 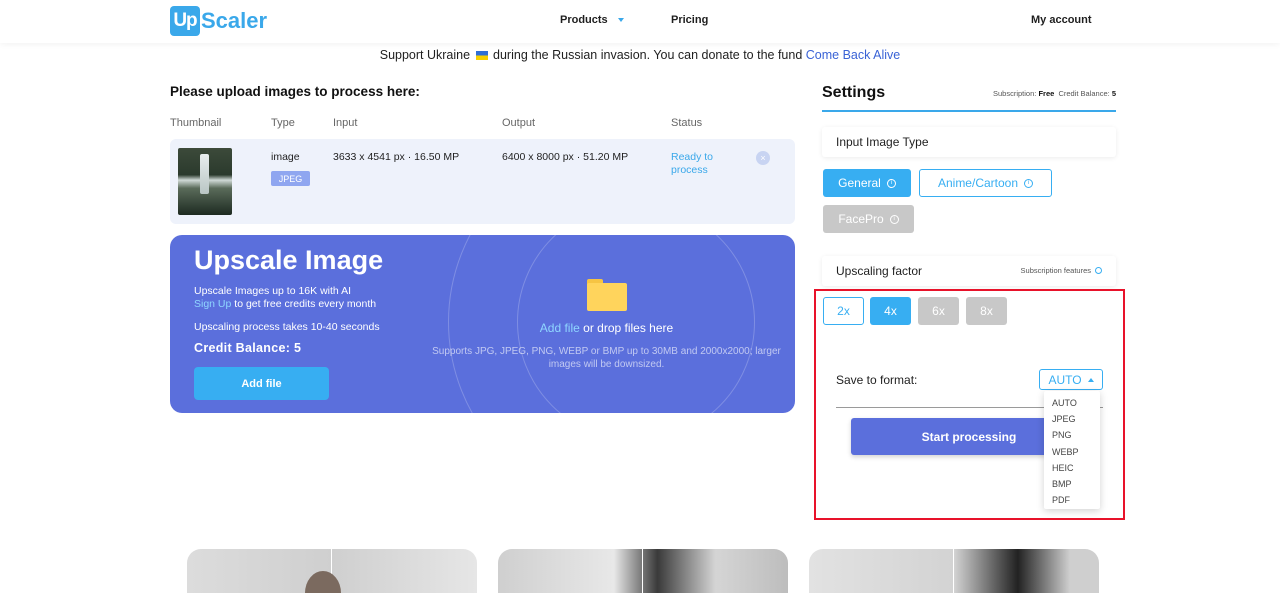 I want to click on drop-rest: or drop files here, so click(x=628, y=328).